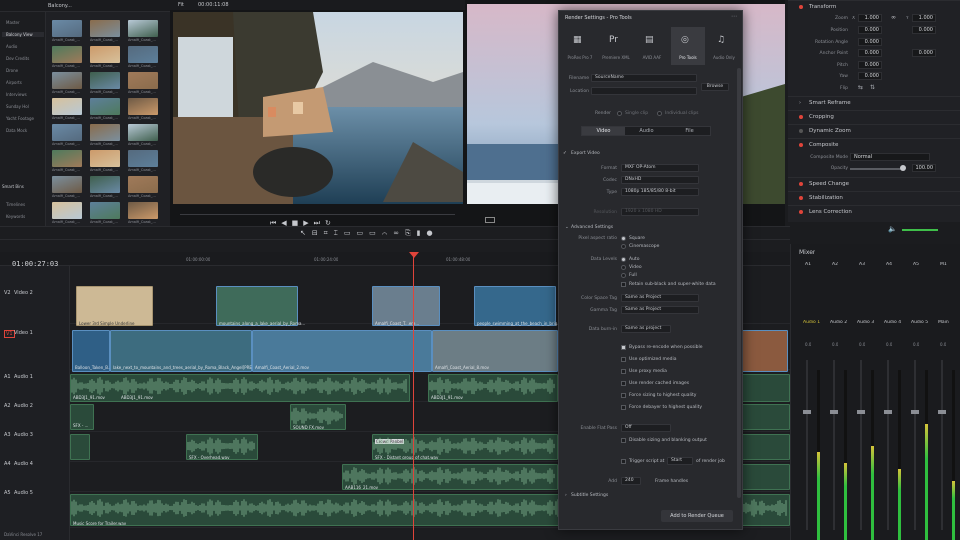 The image size is (960, 540). Describe the element at coordinates (890, 157) in the screenshot. I see `composite-mode-select: Normal` at that location.